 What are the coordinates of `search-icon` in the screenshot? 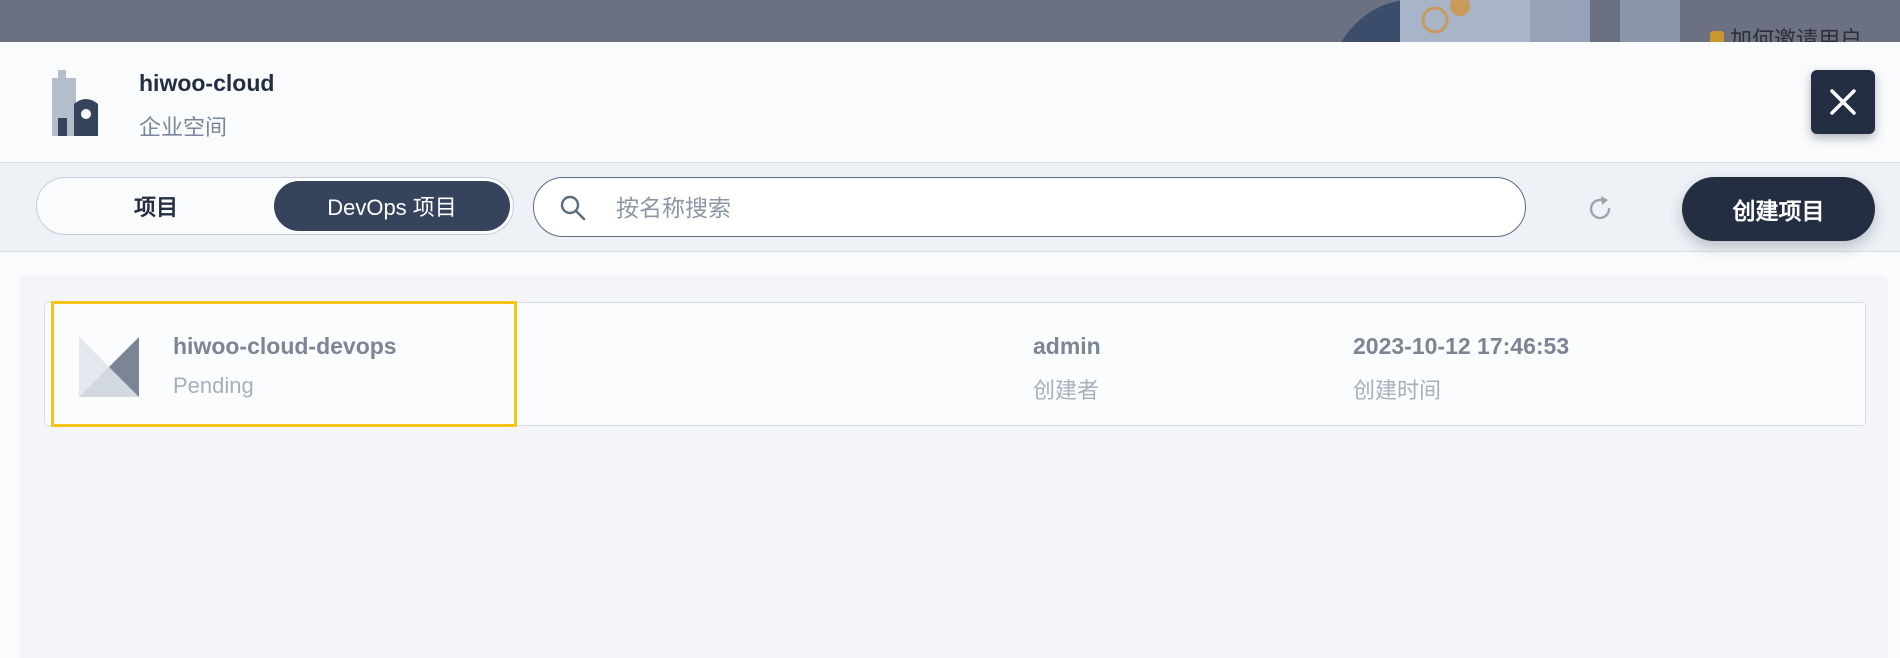 It's located at (573, 208).